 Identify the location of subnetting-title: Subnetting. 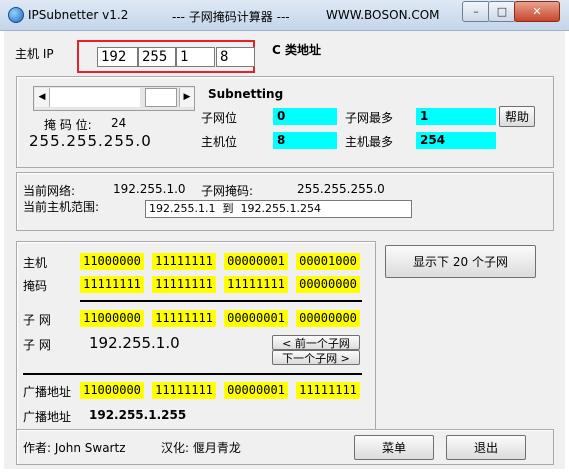
(246, 94).